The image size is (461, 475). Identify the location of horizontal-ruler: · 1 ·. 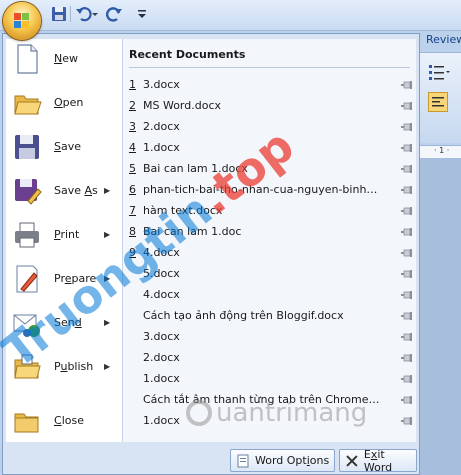
(440, 152).